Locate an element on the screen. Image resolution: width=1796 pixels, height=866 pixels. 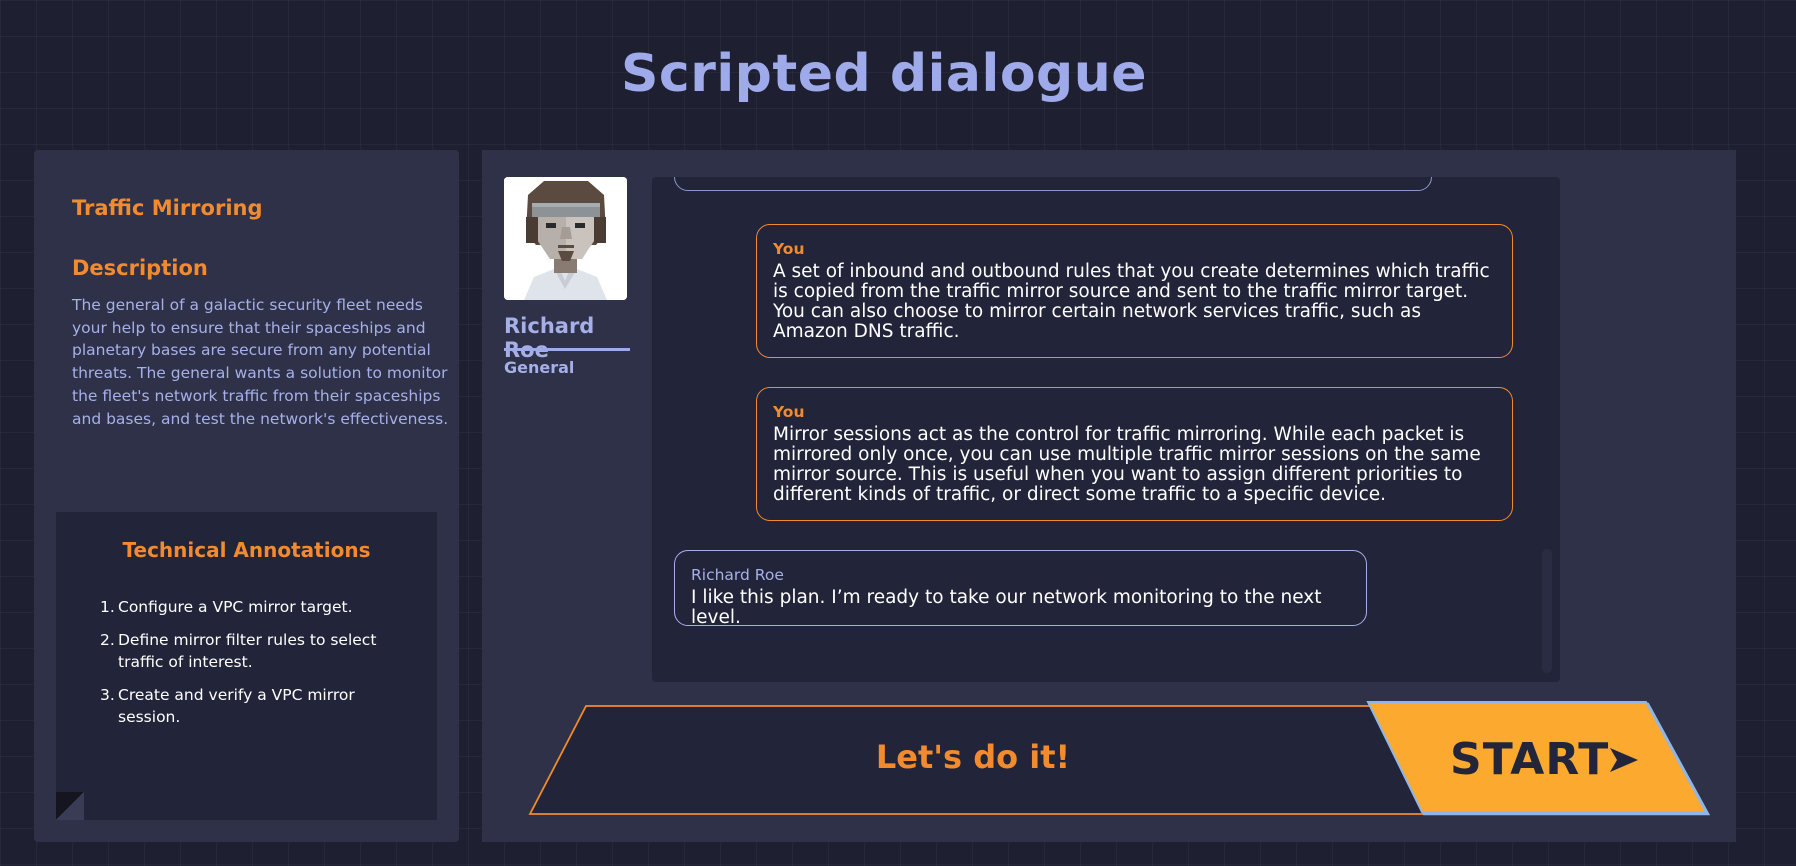
character-name: Richard Roe is located at coordinates (549, 338).